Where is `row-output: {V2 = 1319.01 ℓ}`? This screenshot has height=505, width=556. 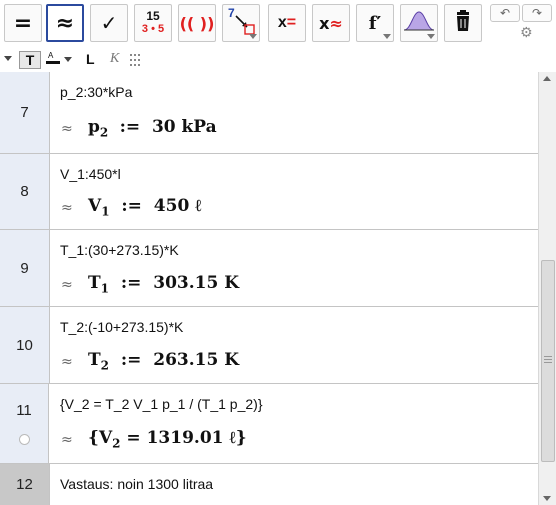
row-output: {V2 = 1319.01 ℓ} is located at coordinates (167, 439).